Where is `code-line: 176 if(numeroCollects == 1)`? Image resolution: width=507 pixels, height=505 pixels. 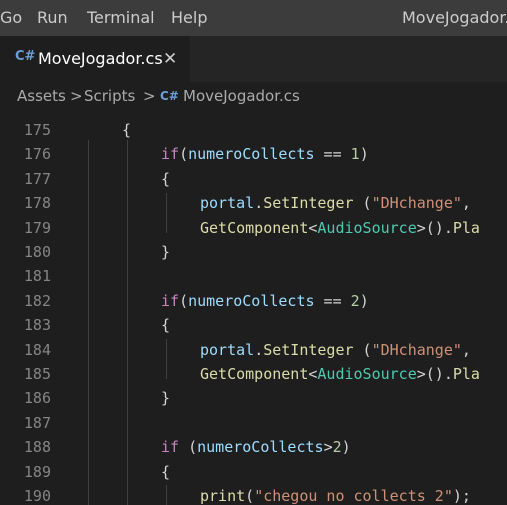 code-line: 176 if(numeroCollects == 1) is located at coordinates (253, 154).